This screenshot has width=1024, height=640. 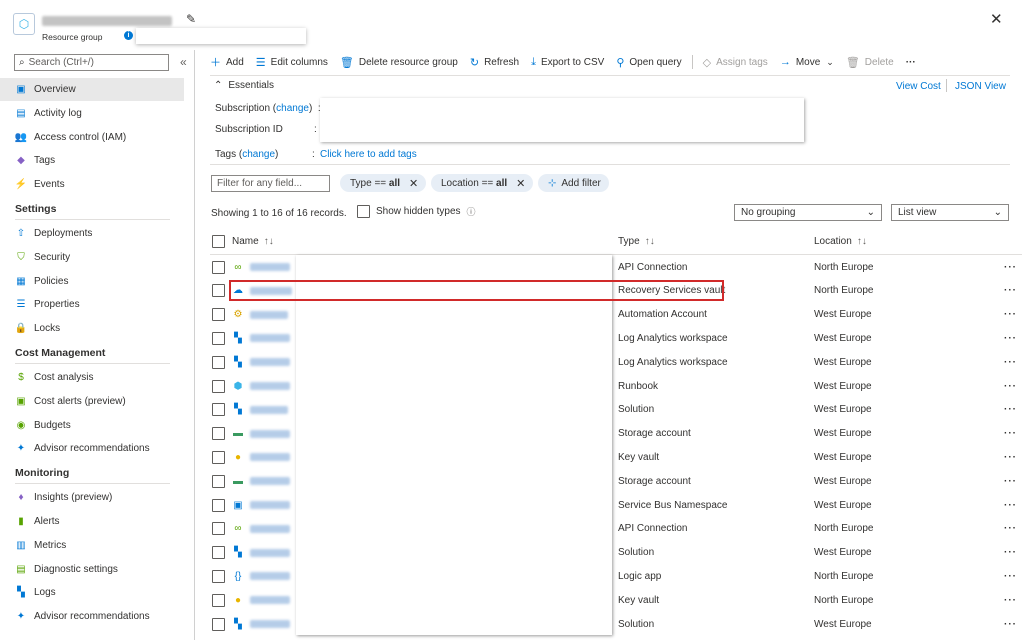 What do you see at coordinates (92, 184) in the screenshot?
I see `sidebar-item-events: ⚡ Events` at bounding box center [92, 184].